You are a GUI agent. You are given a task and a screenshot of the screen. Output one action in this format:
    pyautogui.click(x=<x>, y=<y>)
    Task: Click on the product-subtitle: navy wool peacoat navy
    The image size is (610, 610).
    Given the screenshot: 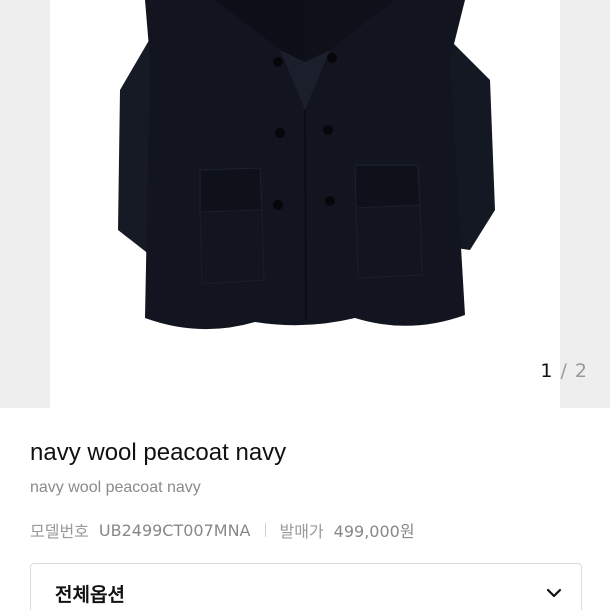 What is the action you would take?
    pyautogui.click(x=115, y=487)
    